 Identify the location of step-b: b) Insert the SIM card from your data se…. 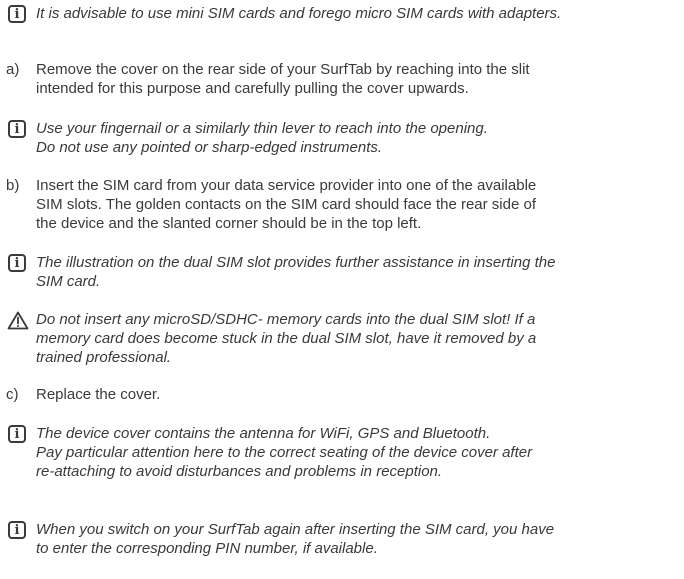
(342, 204).